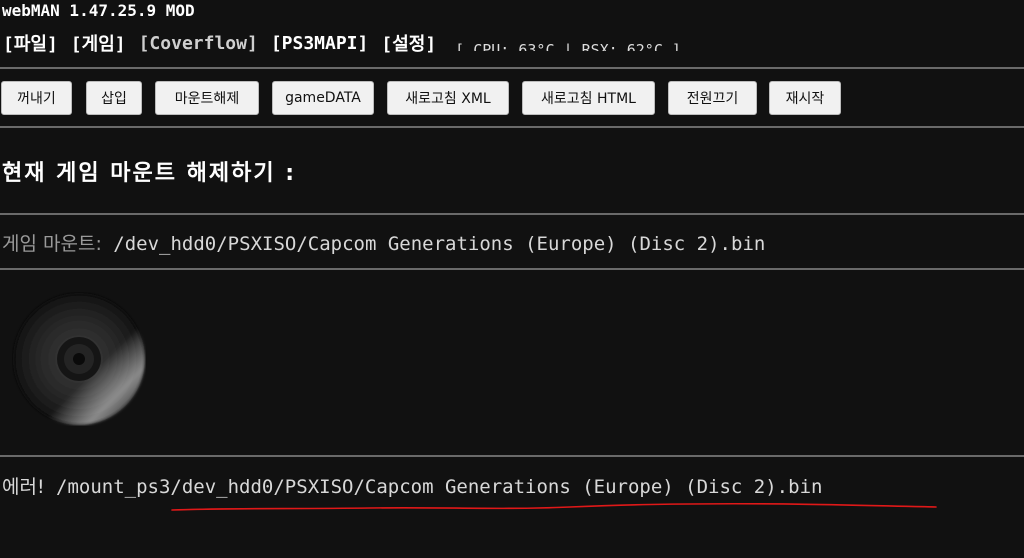  Describe the element at coordinates (36, 98) in the screenshot. I see `eject-button: 꺼내기` at that location.